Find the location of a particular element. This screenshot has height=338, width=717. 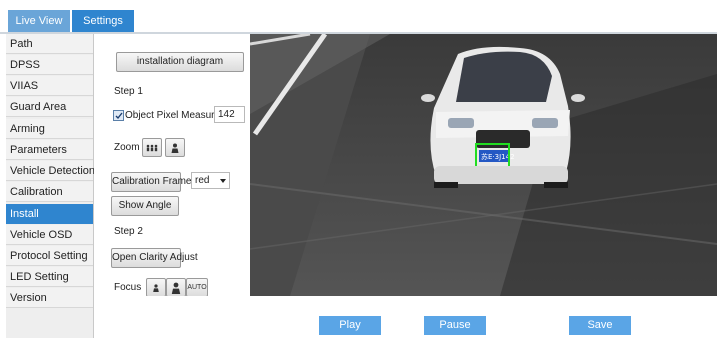

focus-far-button is located at coordinates (176, 287).